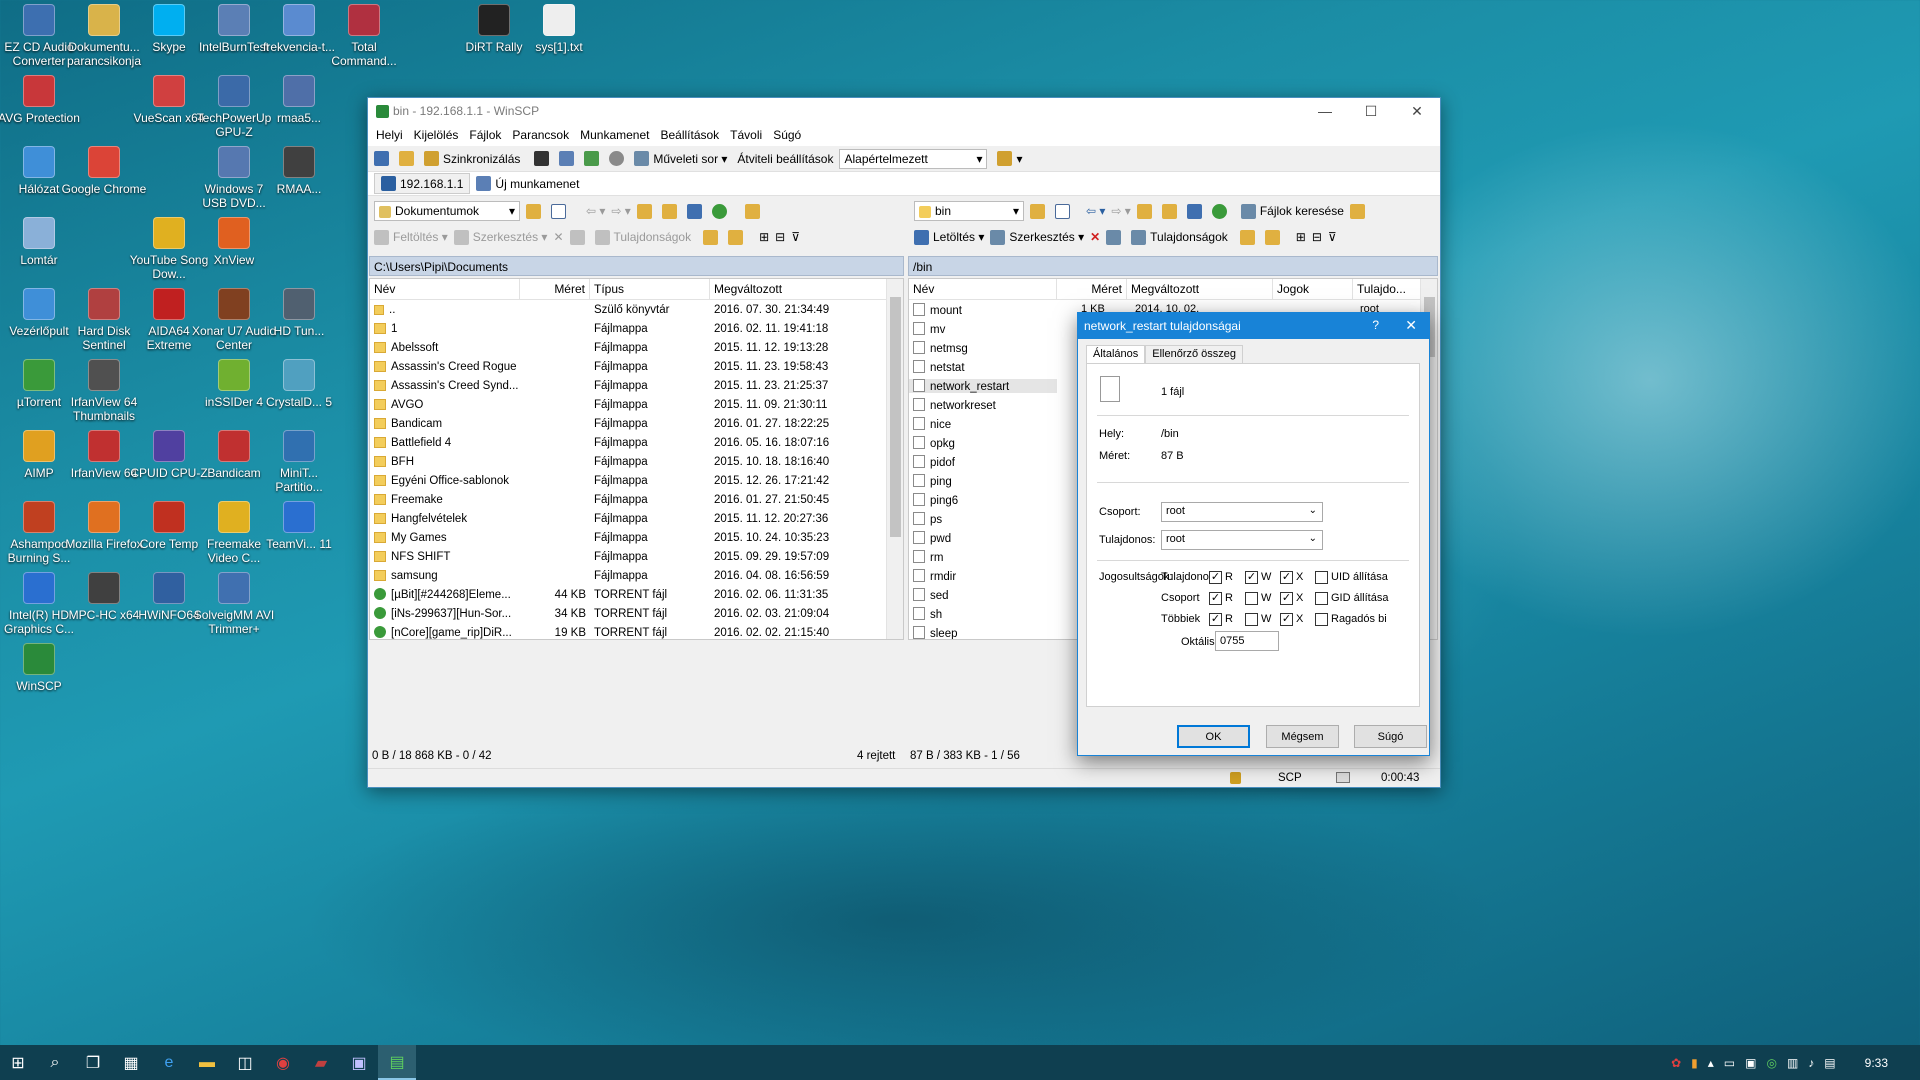  Describe the element at coordinates (245, 1062) in the screenshot. I see `store-taskbar-icon: ◫` at that location.